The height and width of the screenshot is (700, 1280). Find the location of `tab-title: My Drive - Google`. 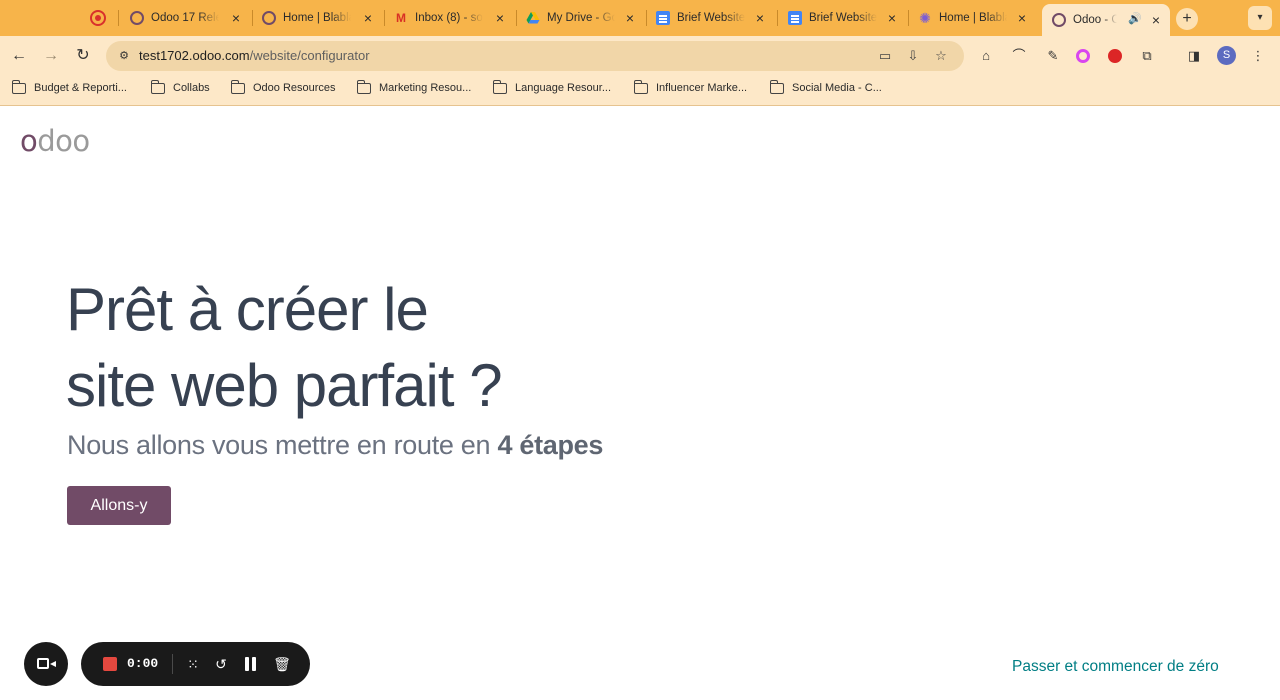

tab-title: My Drive - Google is located at coordinates (581, 18).